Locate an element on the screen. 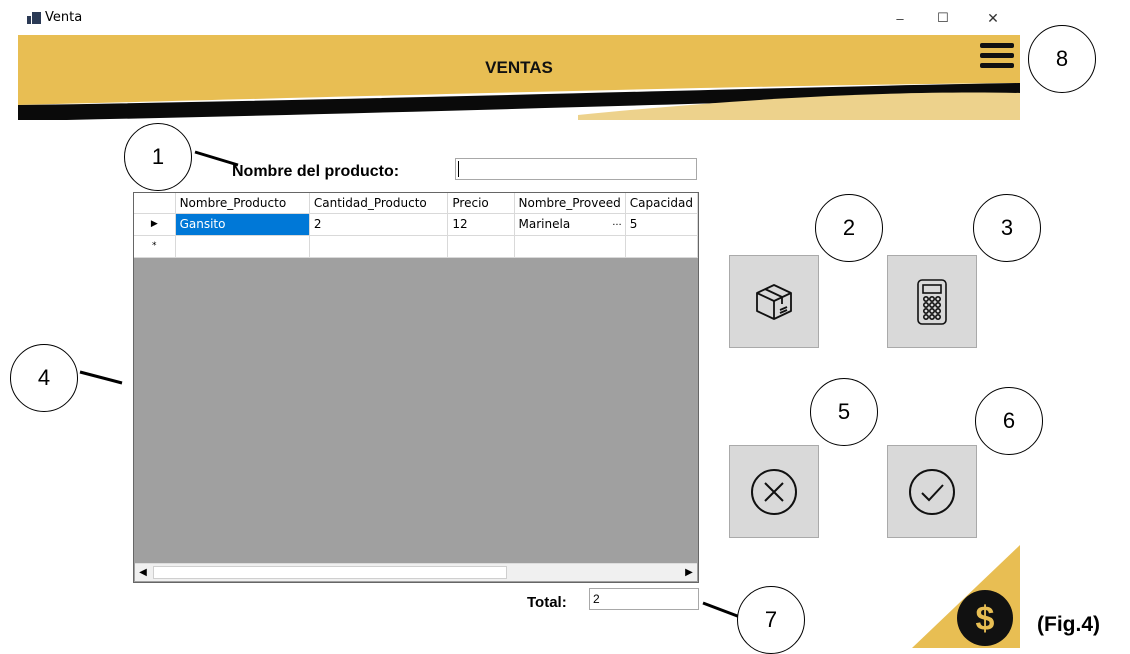 This screenshot has height=654, width=1130. new-row-indicator: * is located at coordinates (155, 246).